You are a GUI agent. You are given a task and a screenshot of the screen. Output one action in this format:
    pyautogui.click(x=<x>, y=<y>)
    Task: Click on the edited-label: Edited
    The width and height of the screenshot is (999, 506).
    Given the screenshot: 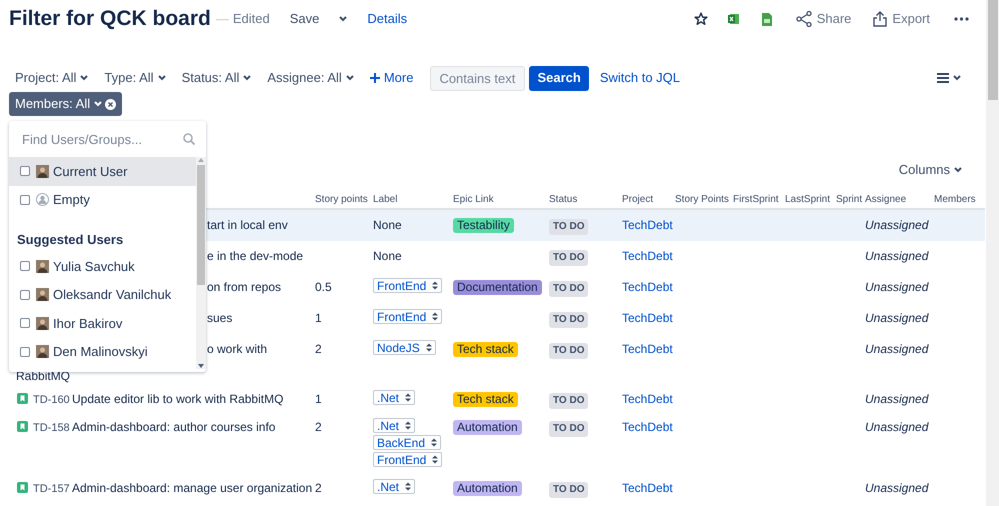 What is the action you would take?
    pyautogui.click(x=251, y=19)
    